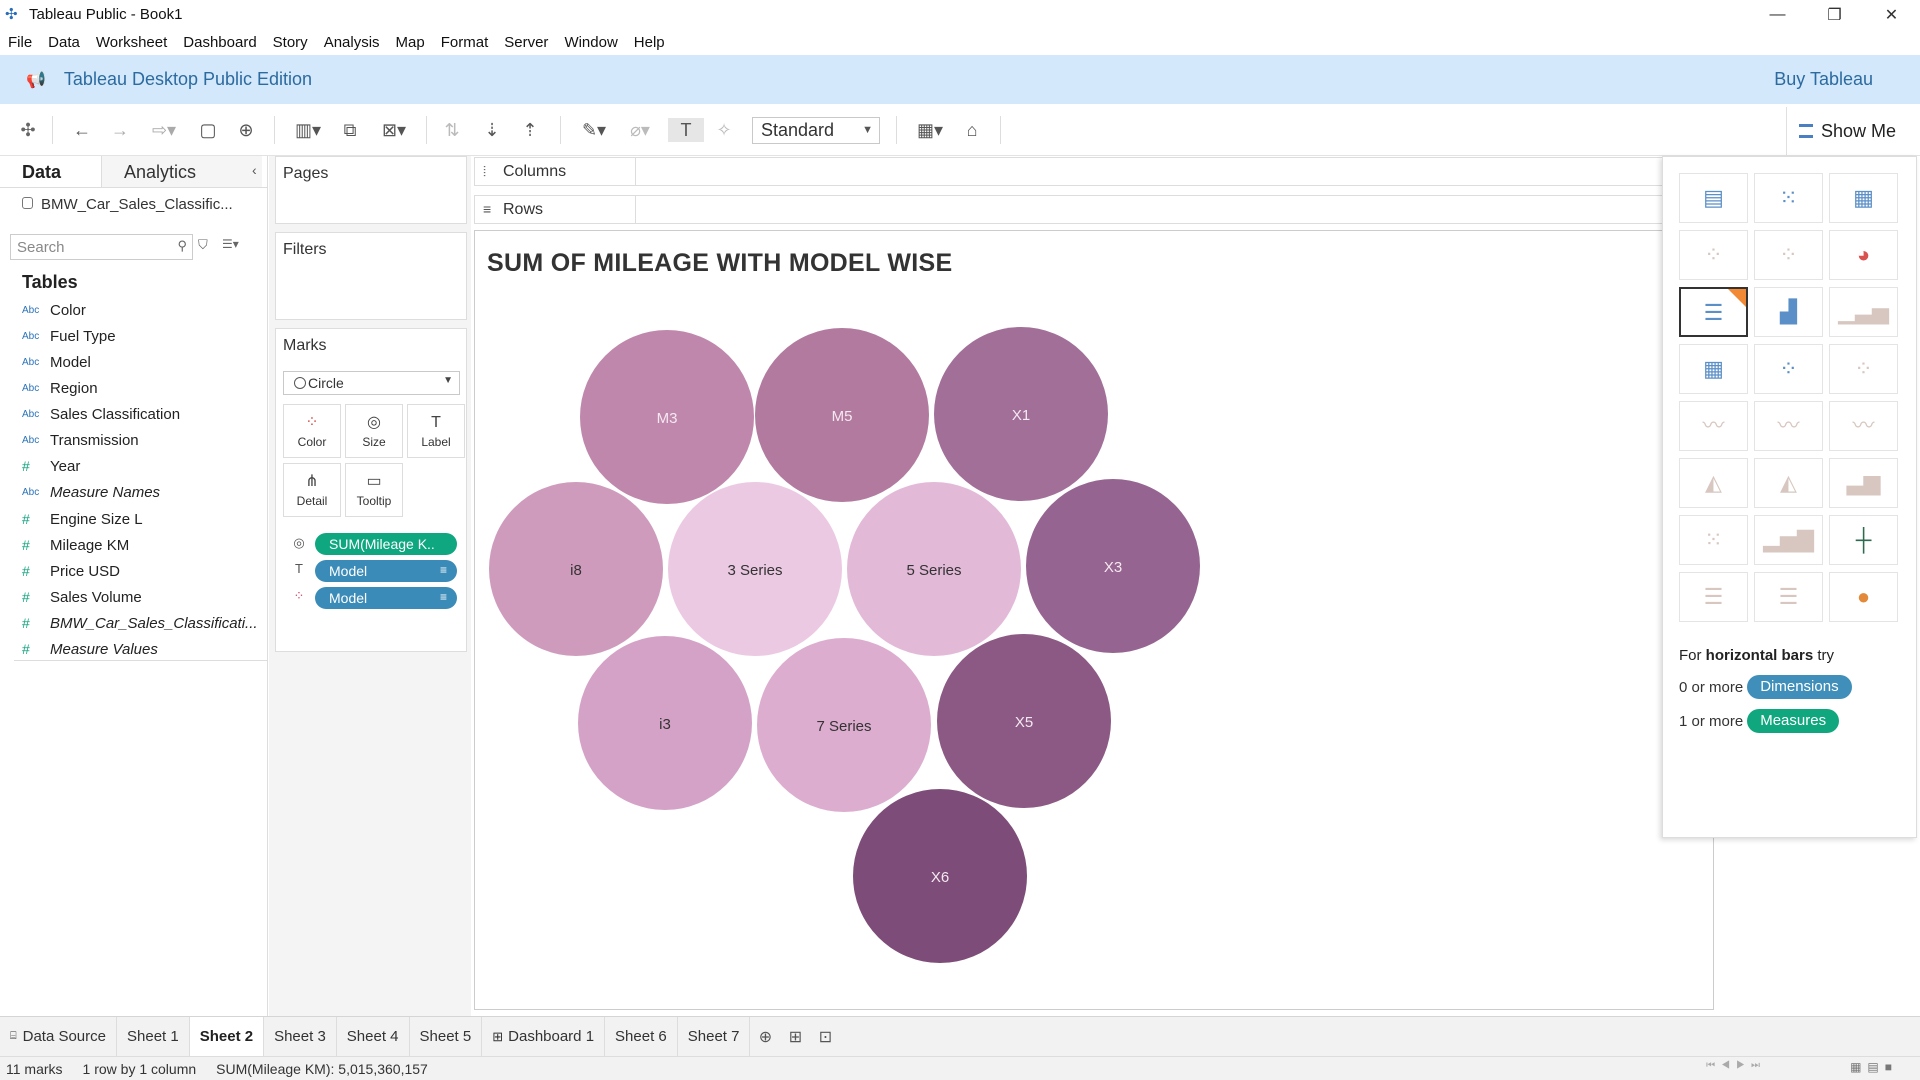  Describe the element at coordinates (1891, 14) in the screenshot. I see `close-button: ✕` at that location.